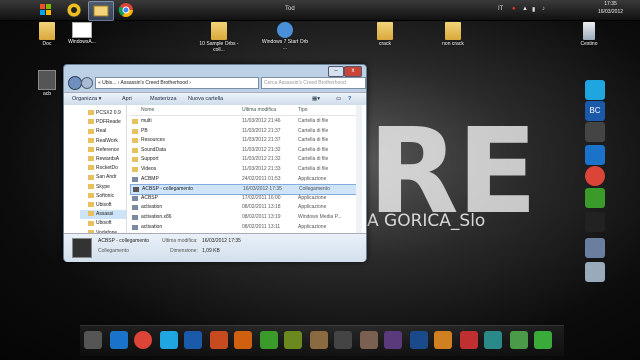 This screenshot has width=640, height=360. Describe the element at coordinates (205, 99) in the screenshot. I see `new-folder-button: Nuova cartella` at that location.